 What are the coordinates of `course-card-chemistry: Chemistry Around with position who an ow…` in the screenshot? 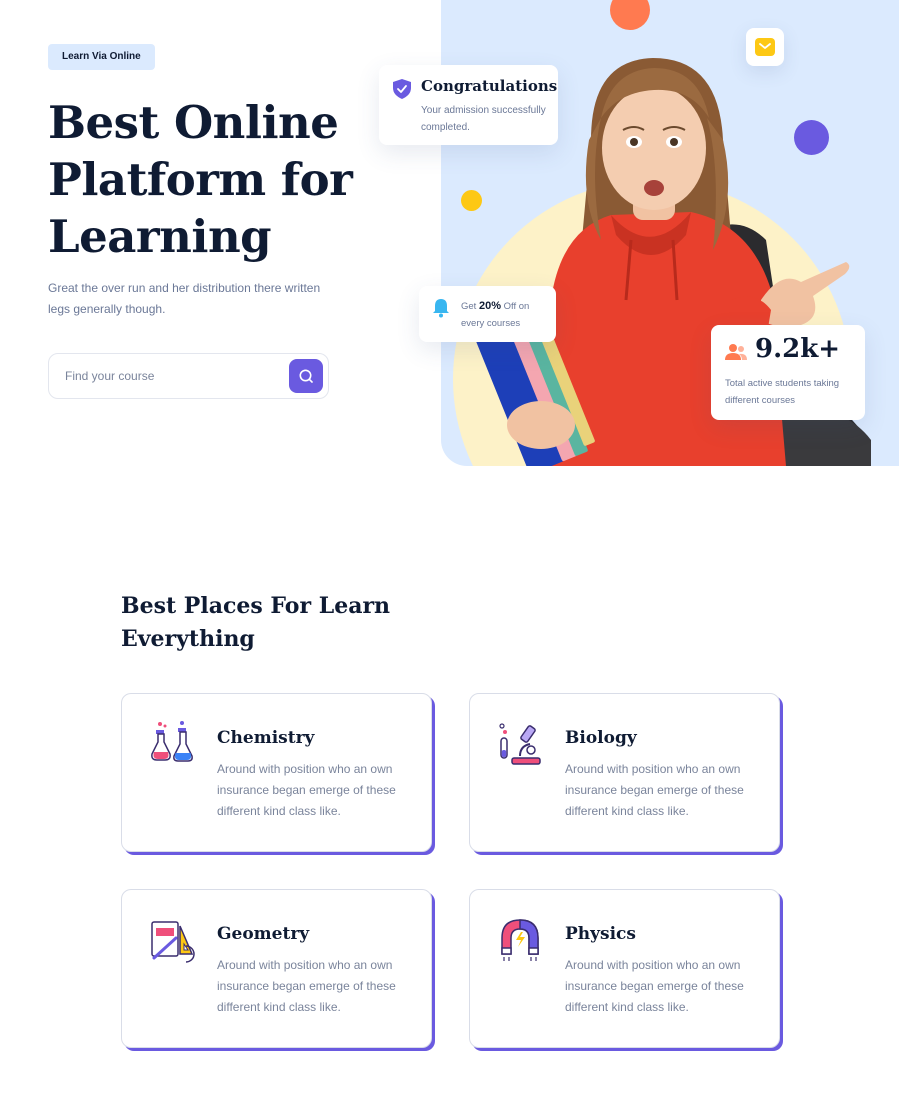 It's located at (276, 772).